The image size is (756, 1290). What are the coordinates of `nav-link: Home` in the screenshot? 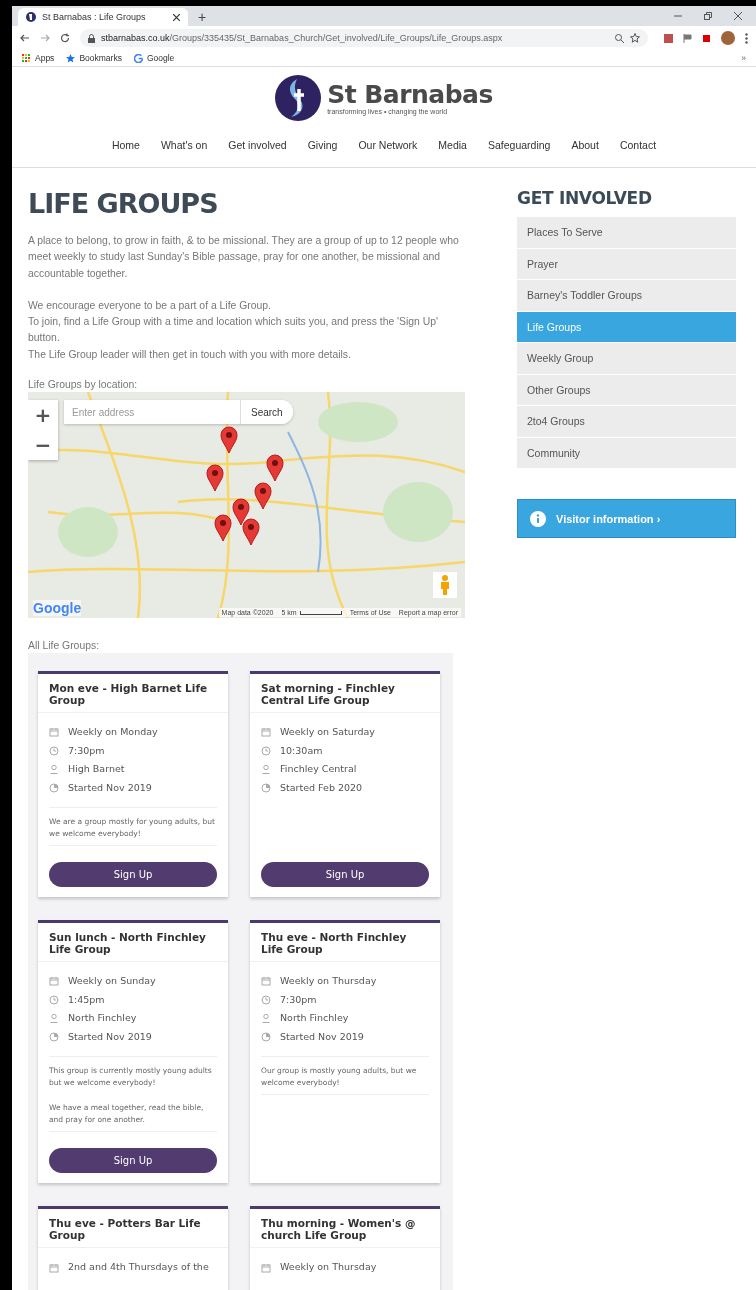 It's located at (125, 145).